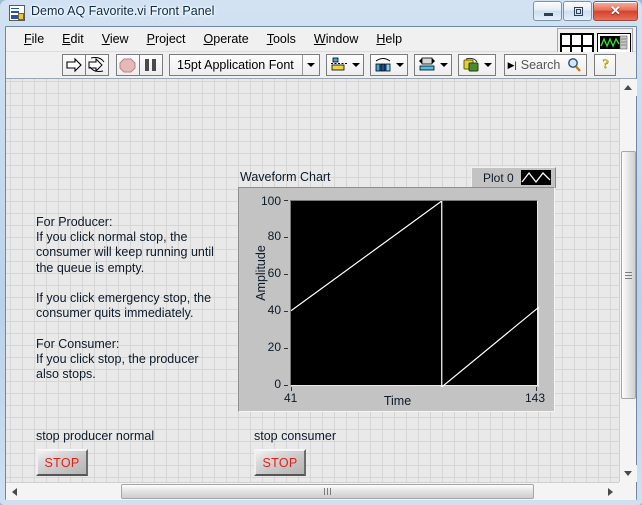 The height and width of the screenshot is (505, 642). I want to click on control-stop-producer-normal: stop producer normal STOP, so click(95, 452).